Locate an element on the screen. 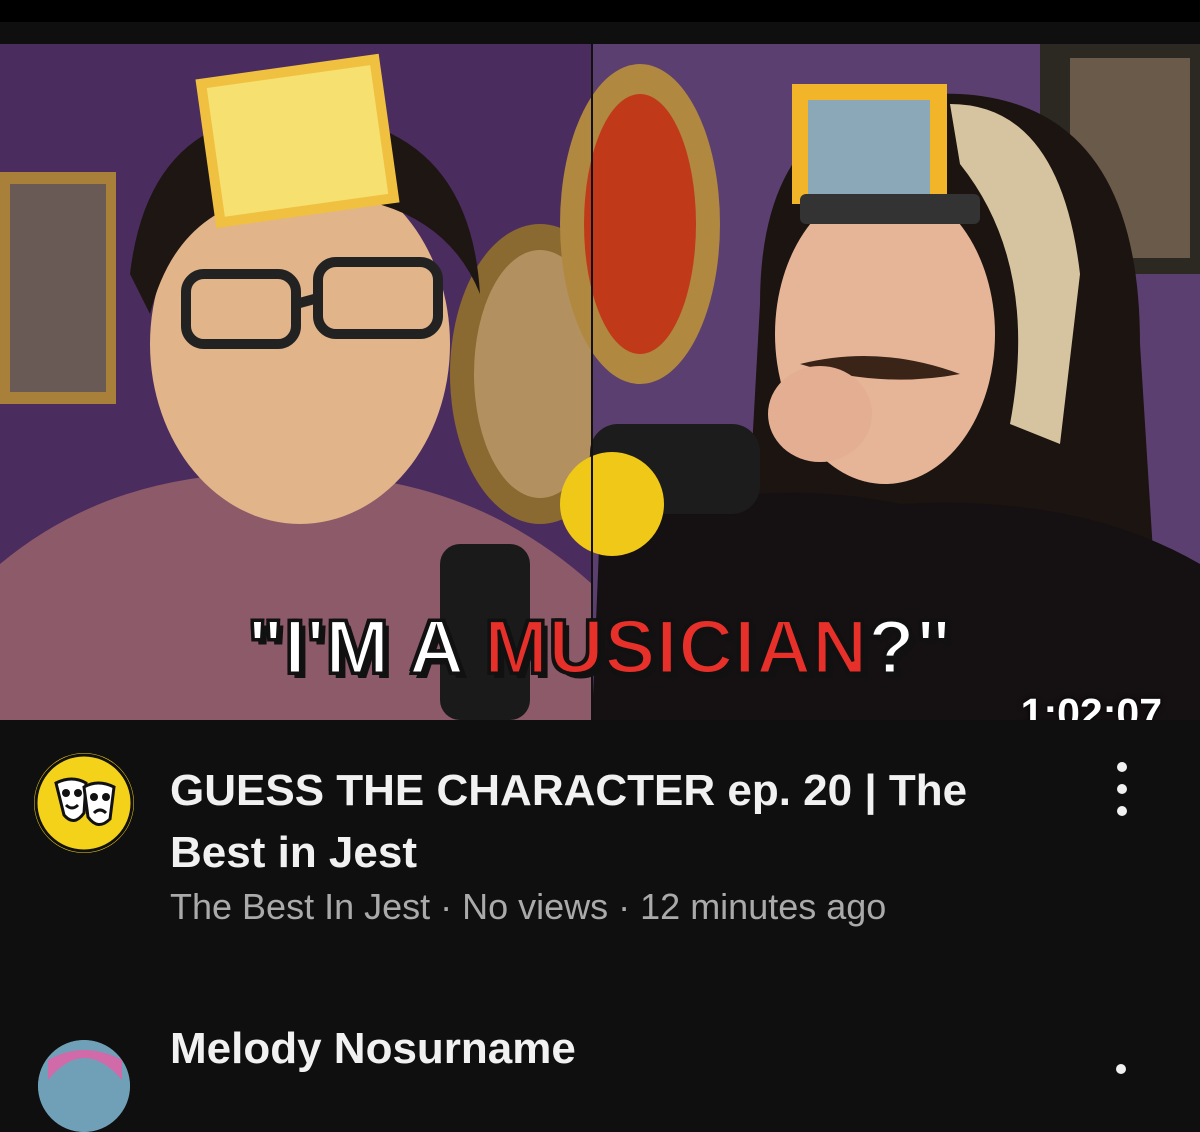 Image resolution: width=1200 pixels, height=1132 pixels. caption-prefix: "I'M A is located at coordinates (365, 648).